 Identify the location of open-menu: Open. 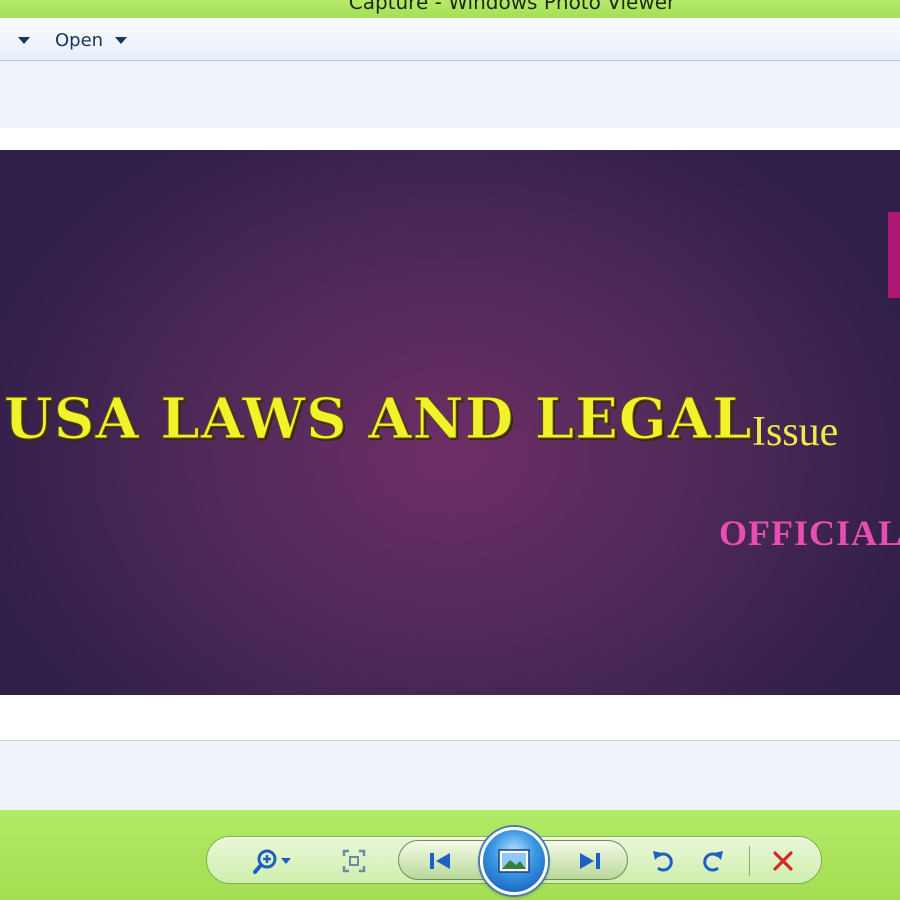
(91, 40).